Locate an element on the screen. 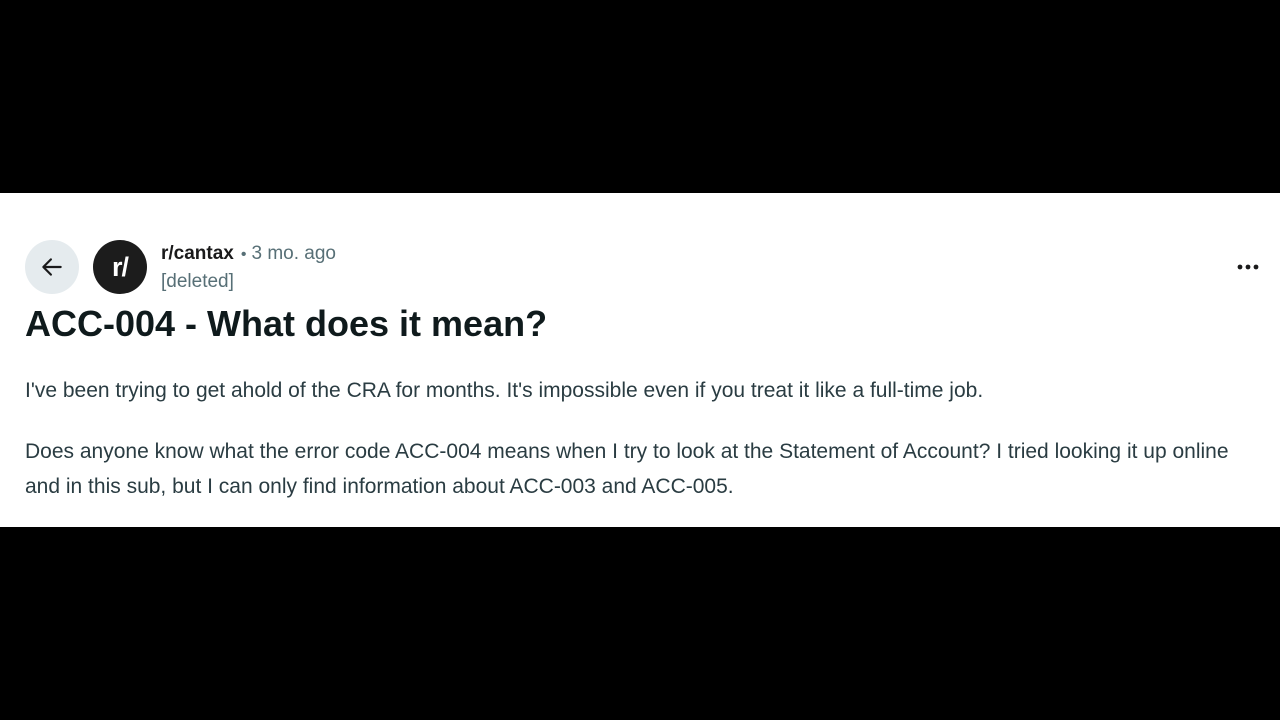 This screenshot has width=1280, height=720. arrow-left-icon is located at coordinates (52, 267).